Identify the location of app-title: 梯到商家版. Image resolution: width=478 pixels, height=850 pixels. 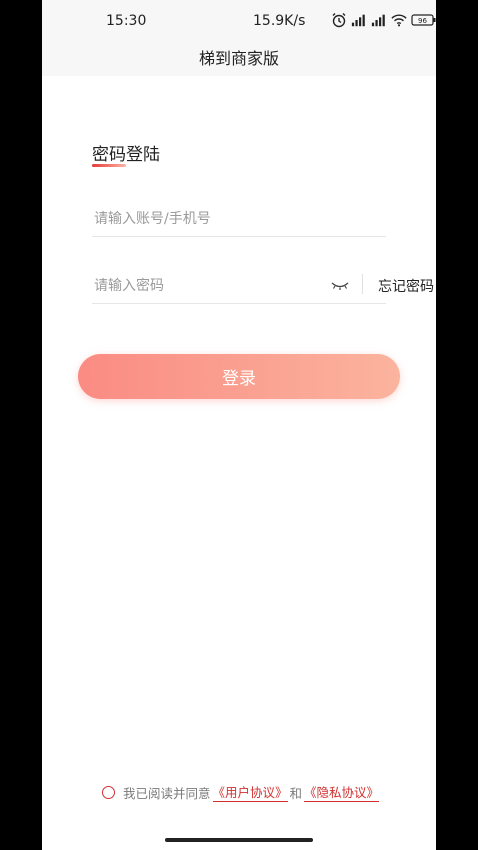
(238, 58).